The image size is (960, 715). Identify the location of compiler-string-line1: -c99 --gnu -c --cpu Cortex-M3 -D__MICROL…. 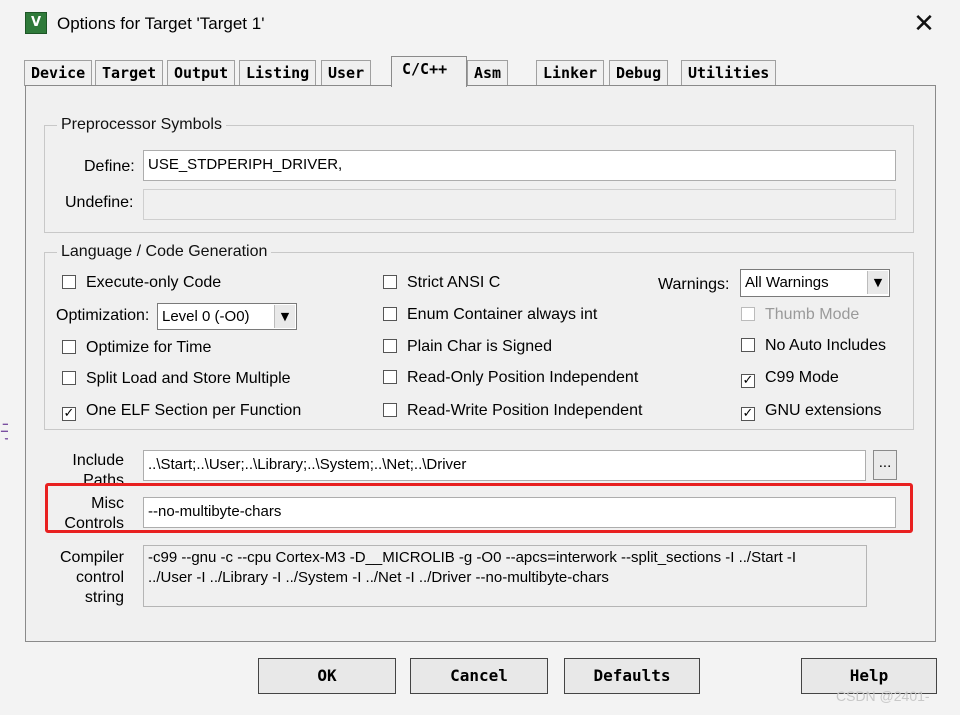
(472, 557).